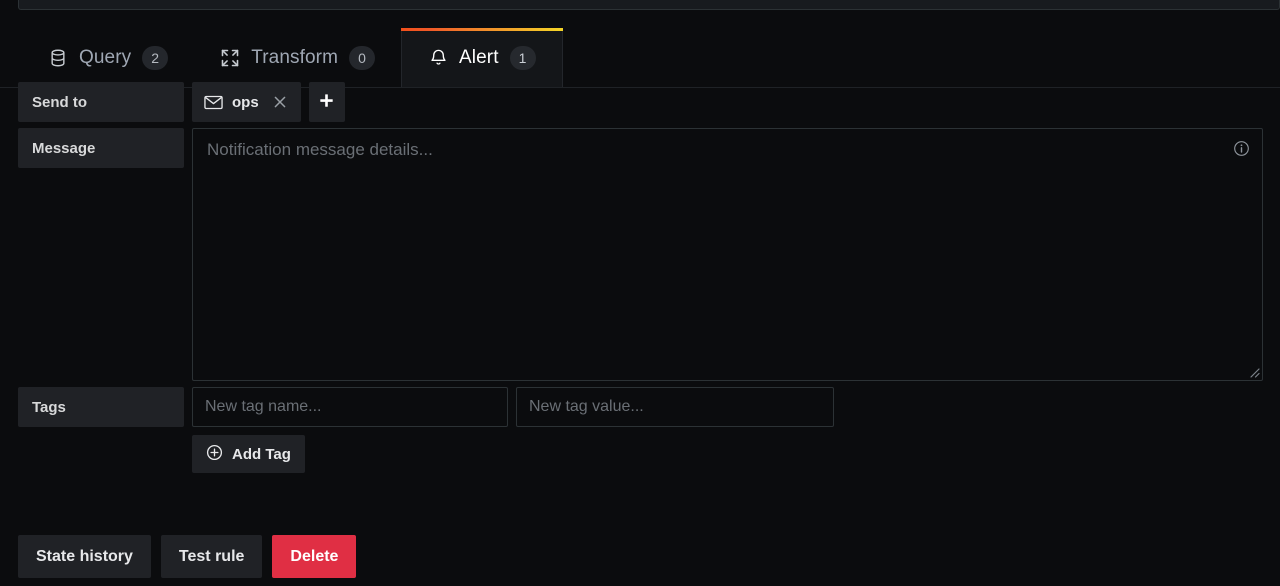 The height and width of the screenshot is (586, 1280). What do you see at coordinates (84, 556) in the screenshot?
I see `state-history-button: State history` at bounding box center [84, 556].